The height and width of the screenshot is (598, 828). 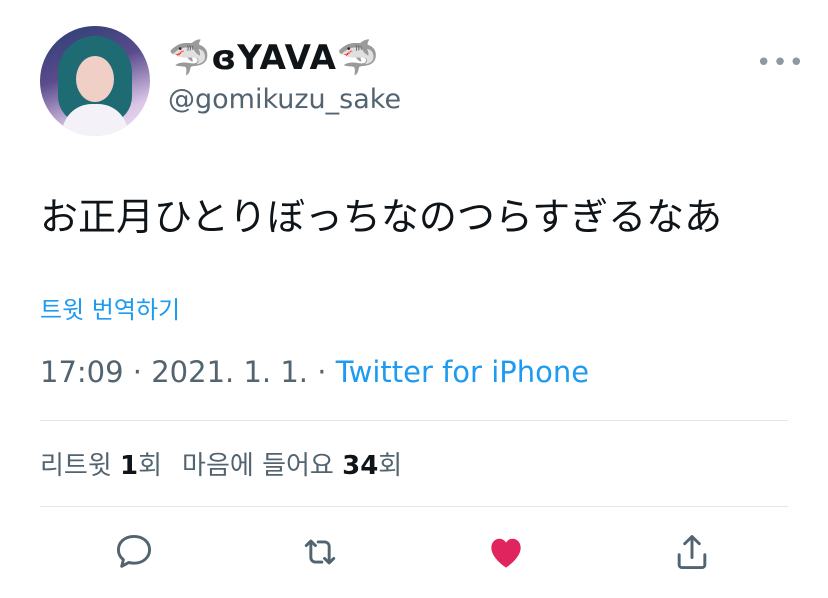 What do you see at coordinates (780, 63) in the screenshot?
I see `more-options-icon: •••` at bounding box center [780, 63].